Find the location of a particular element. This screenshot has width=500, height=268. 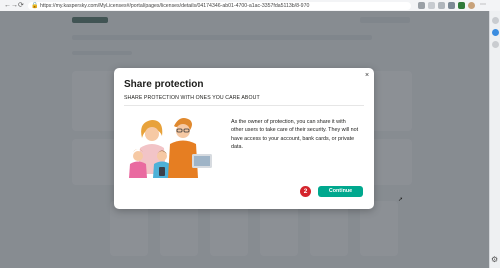

divider is located at coordinates (244, 105).